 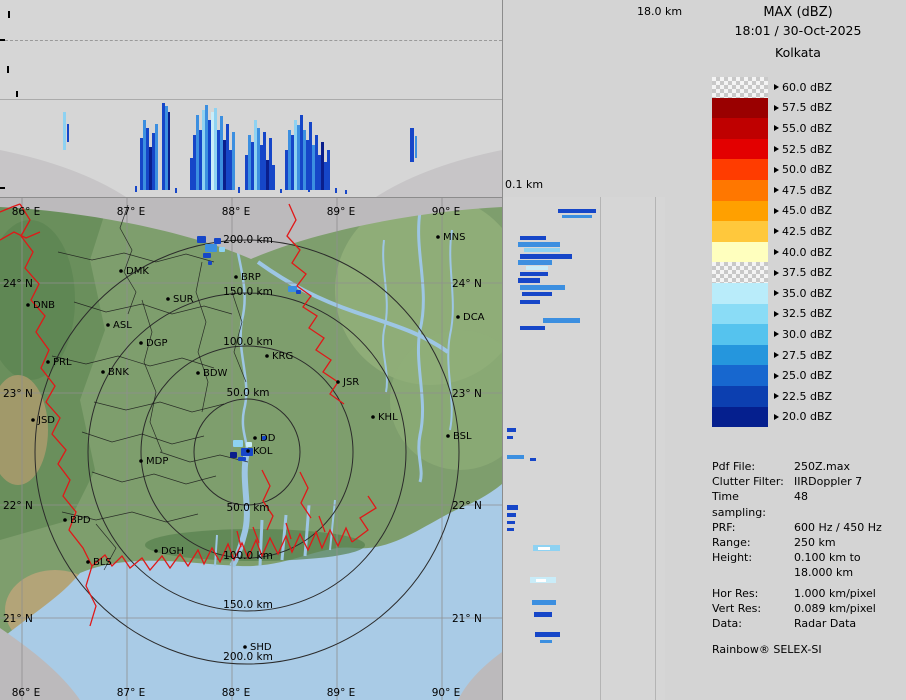 What do you see at coordinates (251, 277) in the screenshot?
I see `city-label: BRP` at bounding box center [251, 277].